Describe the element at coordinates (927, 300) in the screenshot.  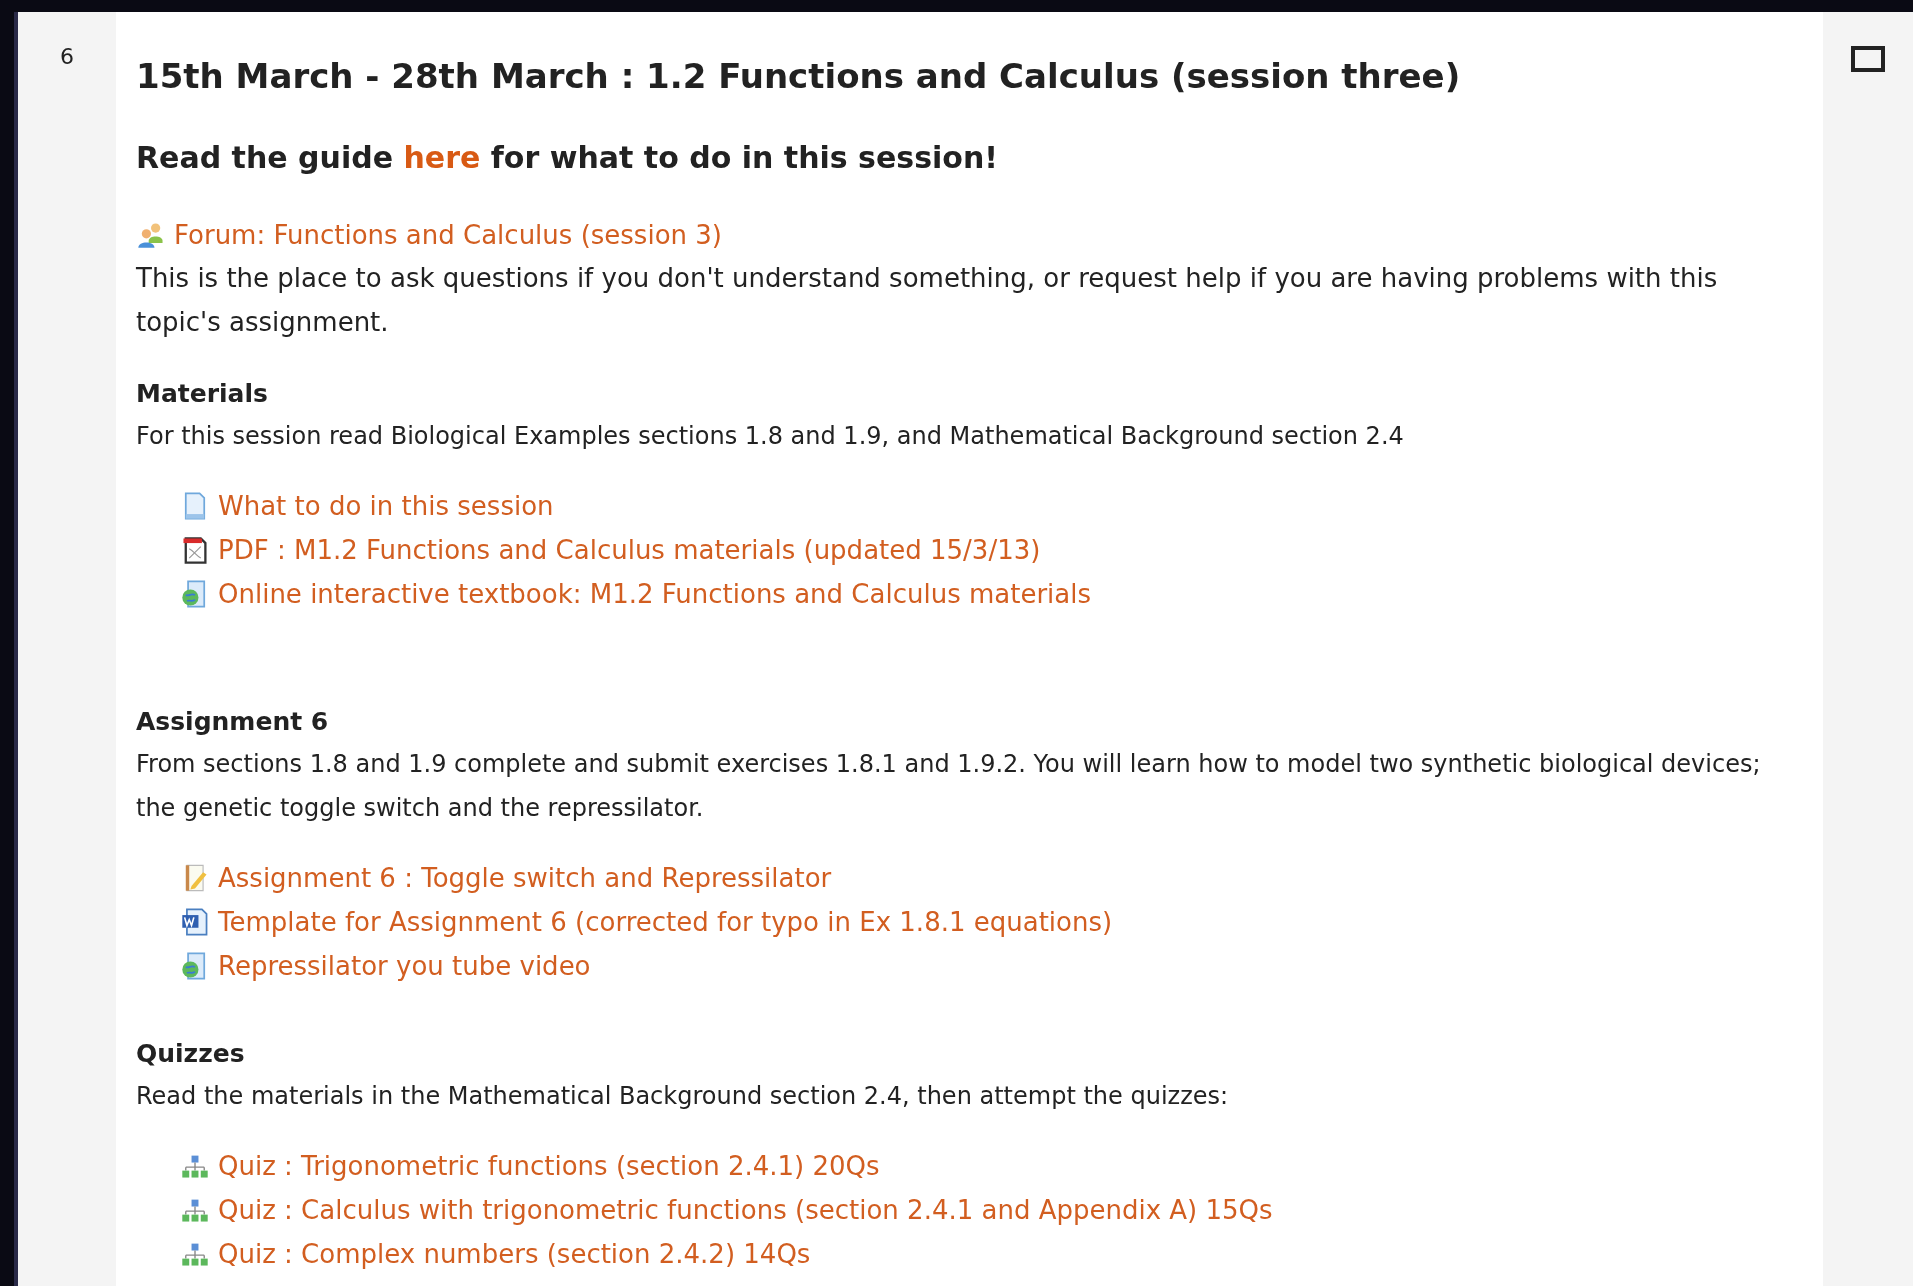
I see `forum-description: This is the place to ask questions if you don't understand something, or request help if you are having problems with this topic's assignment.` at that location.